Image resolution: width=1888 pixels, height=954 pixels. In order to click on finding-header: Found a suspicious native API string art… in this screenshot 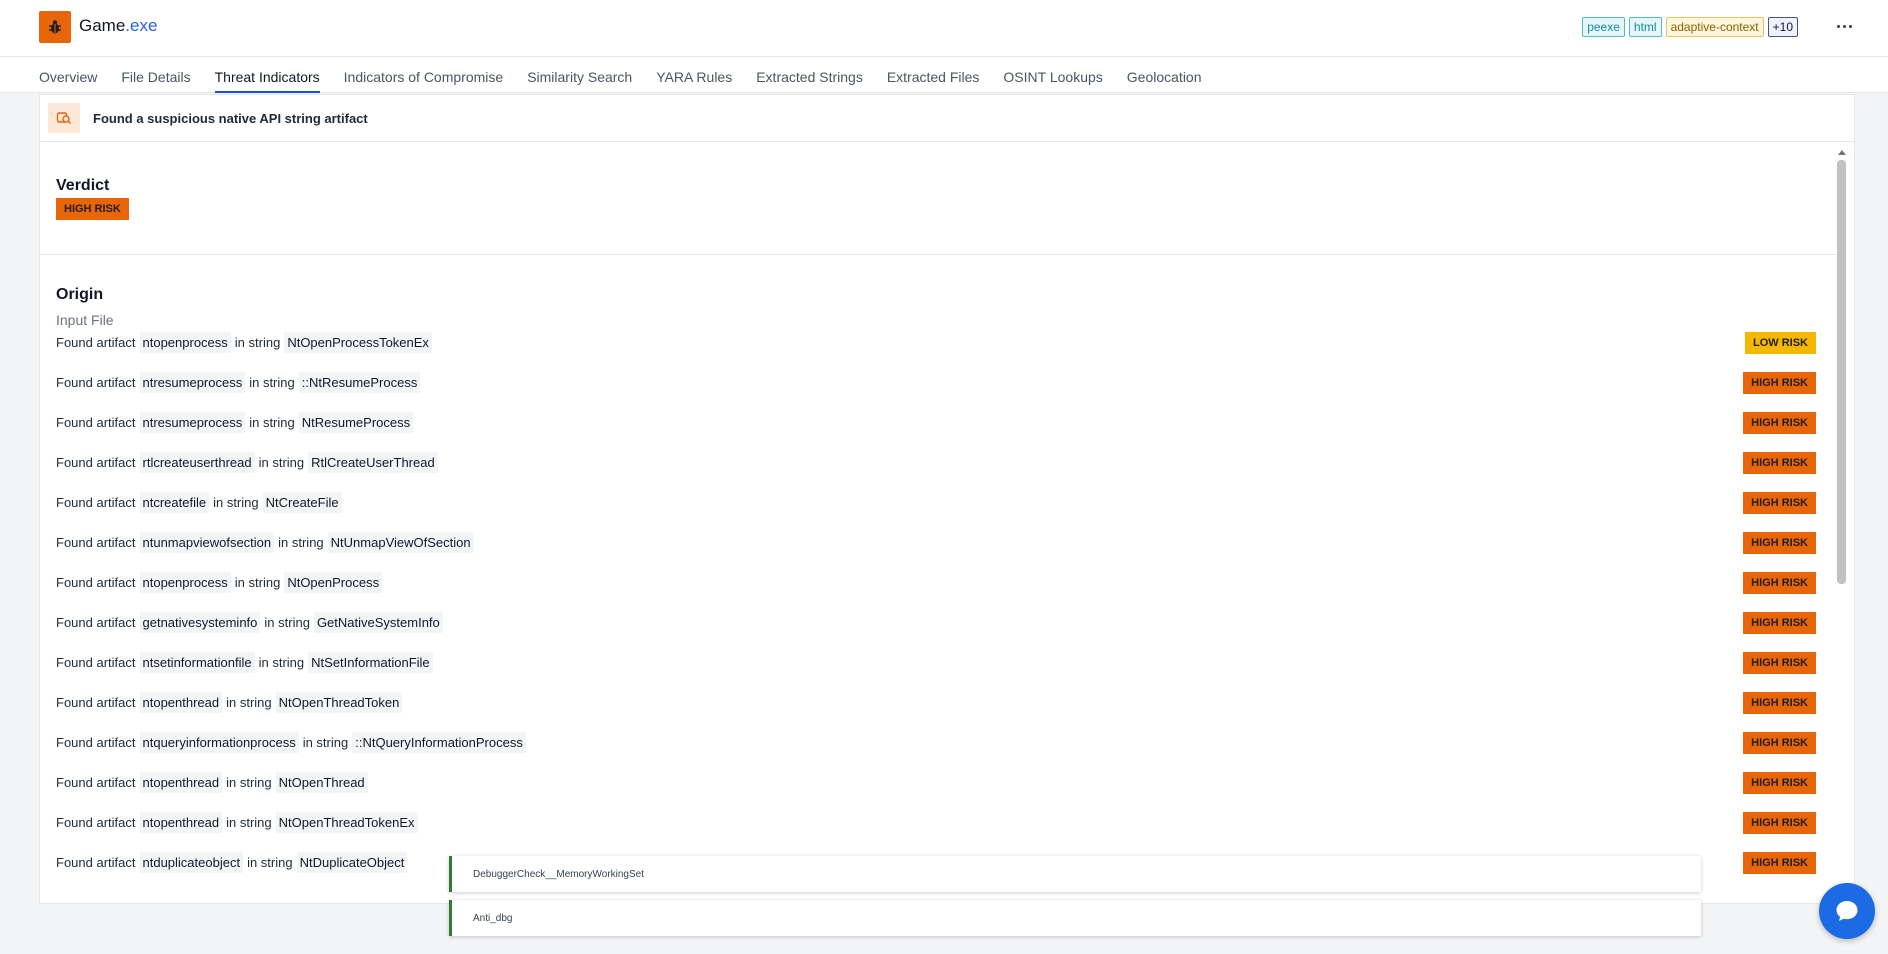, I will do `click(947, 118)`.